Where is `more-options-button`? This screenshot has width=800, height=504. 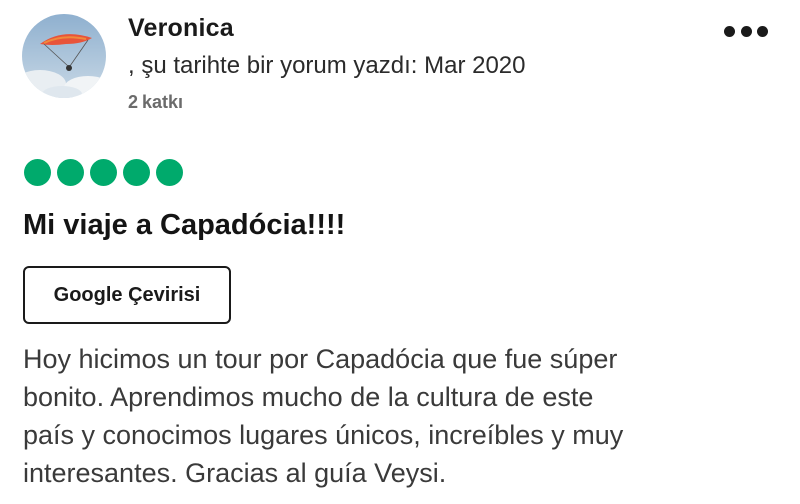
more-options-button is located at coordinates (746, 31).